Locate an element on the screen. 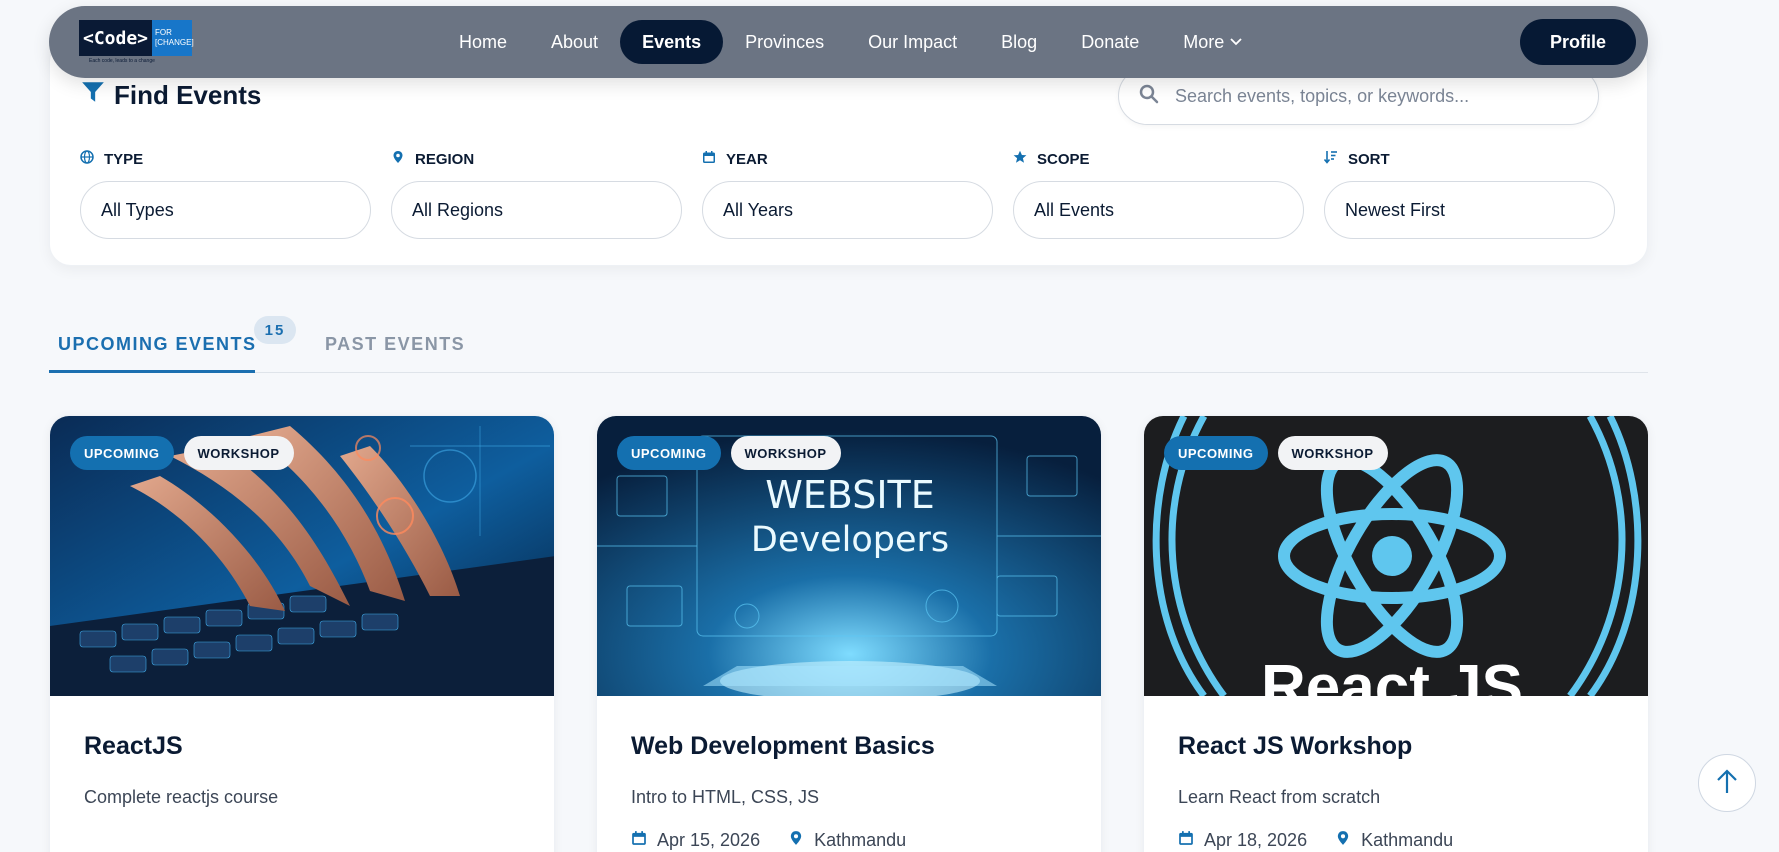 The width and height of the screenshot is (1779, 852). event-tabs: UPCOMING EVENTS 15 PAST EVENTS is located at coordinates (848, 344).